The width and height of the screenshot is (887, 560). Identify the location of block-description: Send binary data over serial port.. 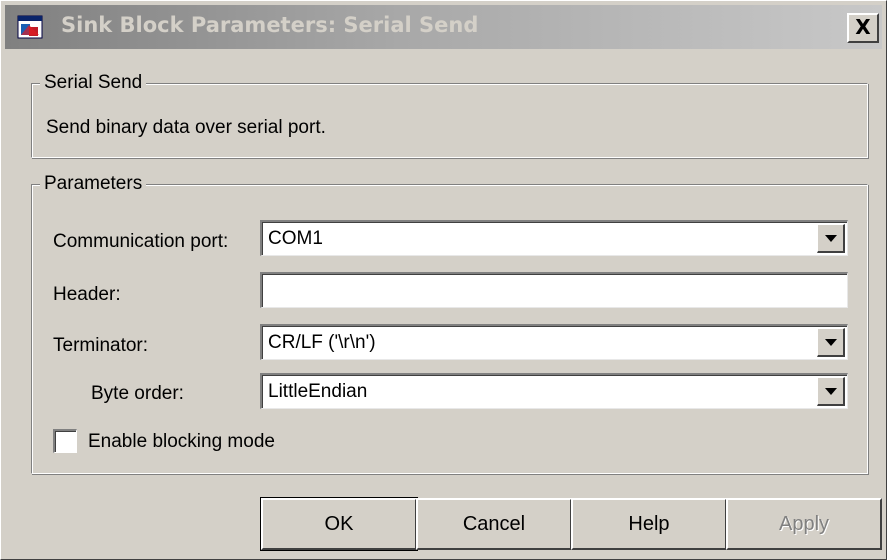
(186, 127).